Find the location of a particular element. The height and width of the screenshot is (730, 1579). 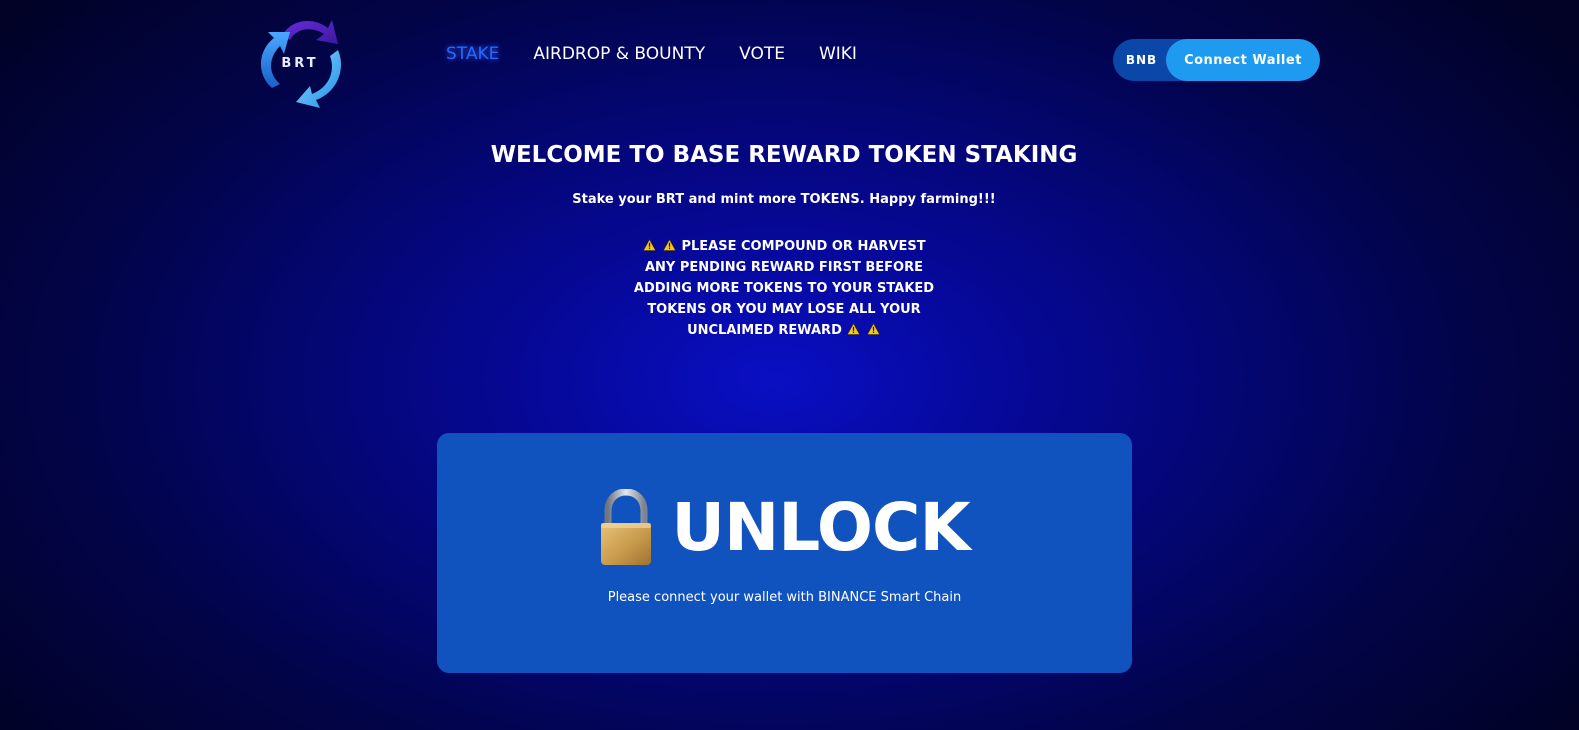

nav-item-vote: VOTE is located at coordinates (762, 54).